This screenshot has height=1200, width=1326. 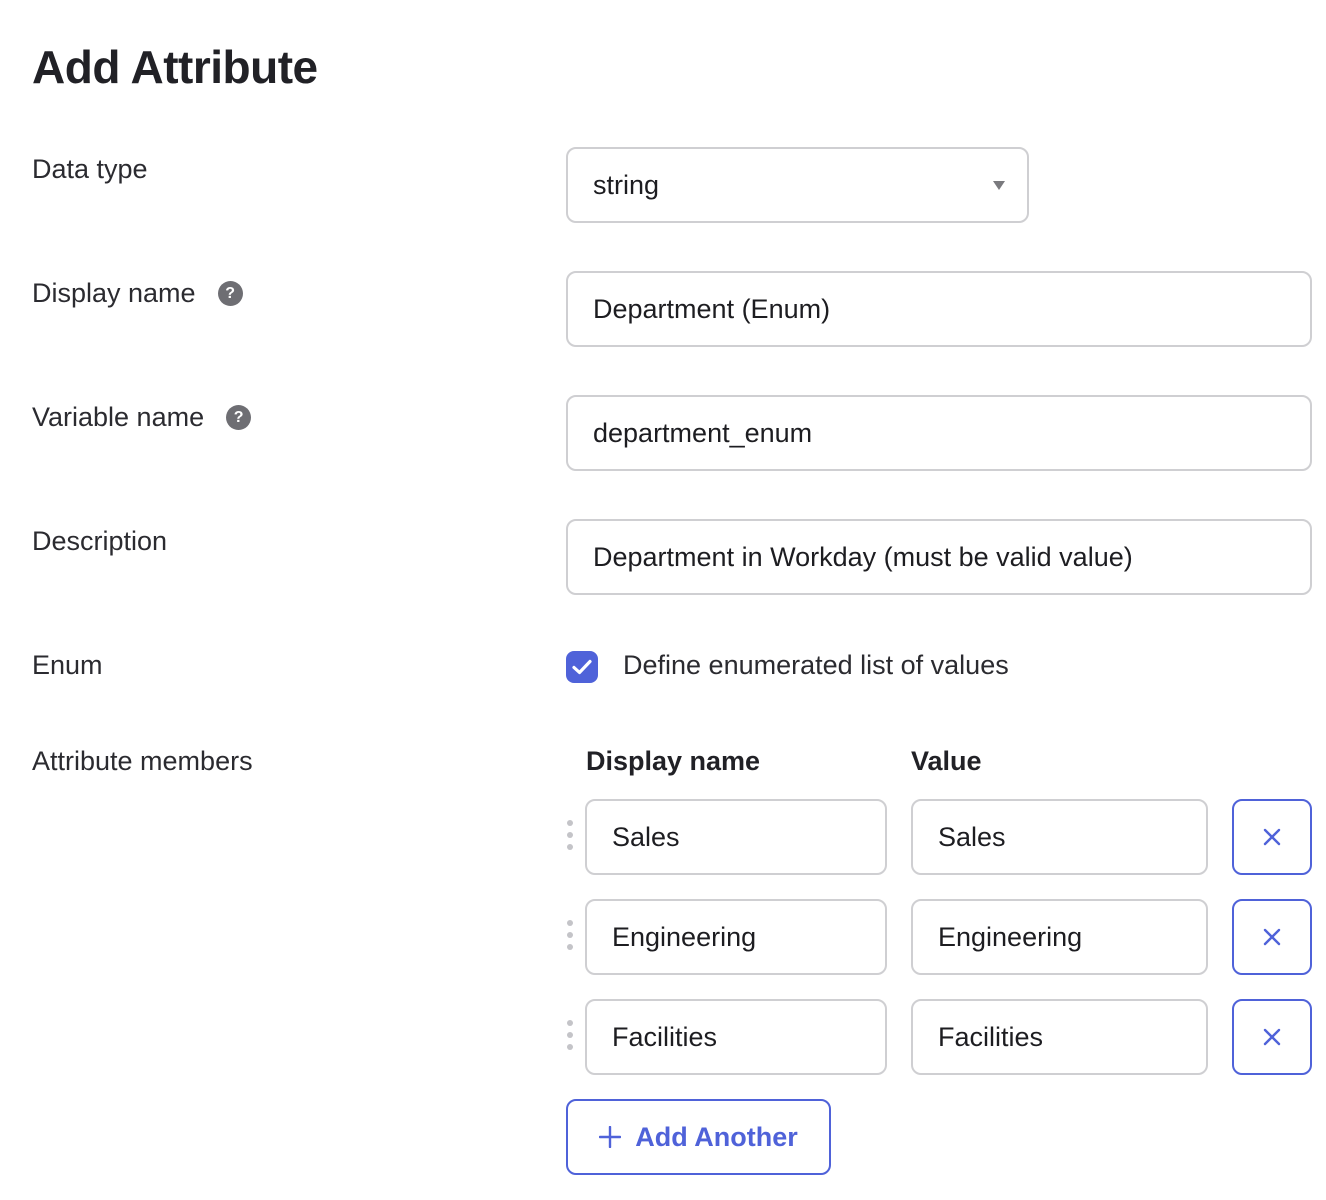 I want to click on display-name-label-text: Display name, so click(x=114, y=293).